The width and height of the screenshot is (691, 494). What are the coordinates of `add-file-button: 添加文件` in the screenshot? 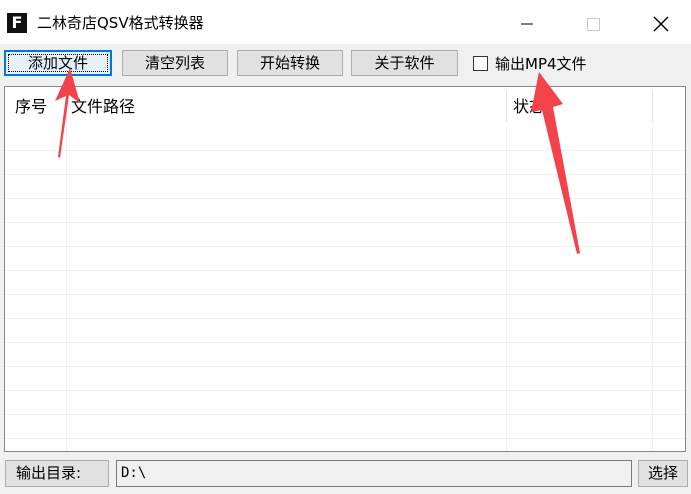 It's located at (58, 63).